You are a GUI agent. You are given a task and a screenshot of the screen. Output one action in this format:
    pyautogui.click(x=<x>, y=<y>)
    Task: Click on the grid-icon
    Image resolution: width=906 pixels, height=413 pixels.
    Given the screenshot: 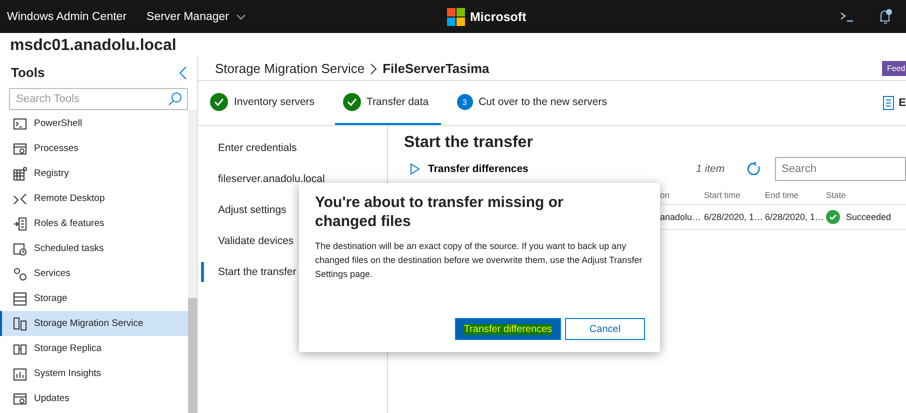 What is the action you would take?
    pyautogui.click(x=20, y=173)
    